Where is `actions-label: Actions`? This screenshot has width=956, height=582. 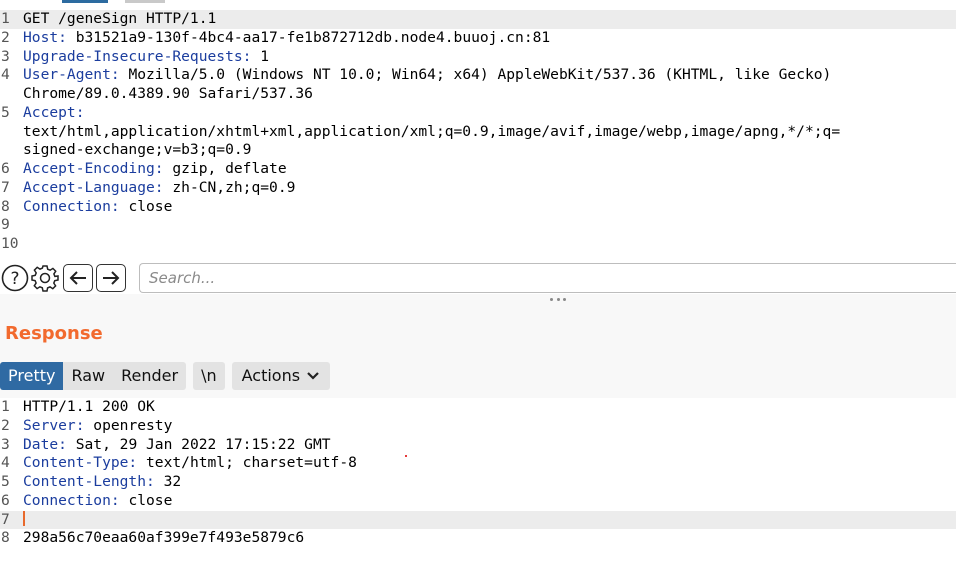
actions-label: Actions is located at coordinates (271, 375).